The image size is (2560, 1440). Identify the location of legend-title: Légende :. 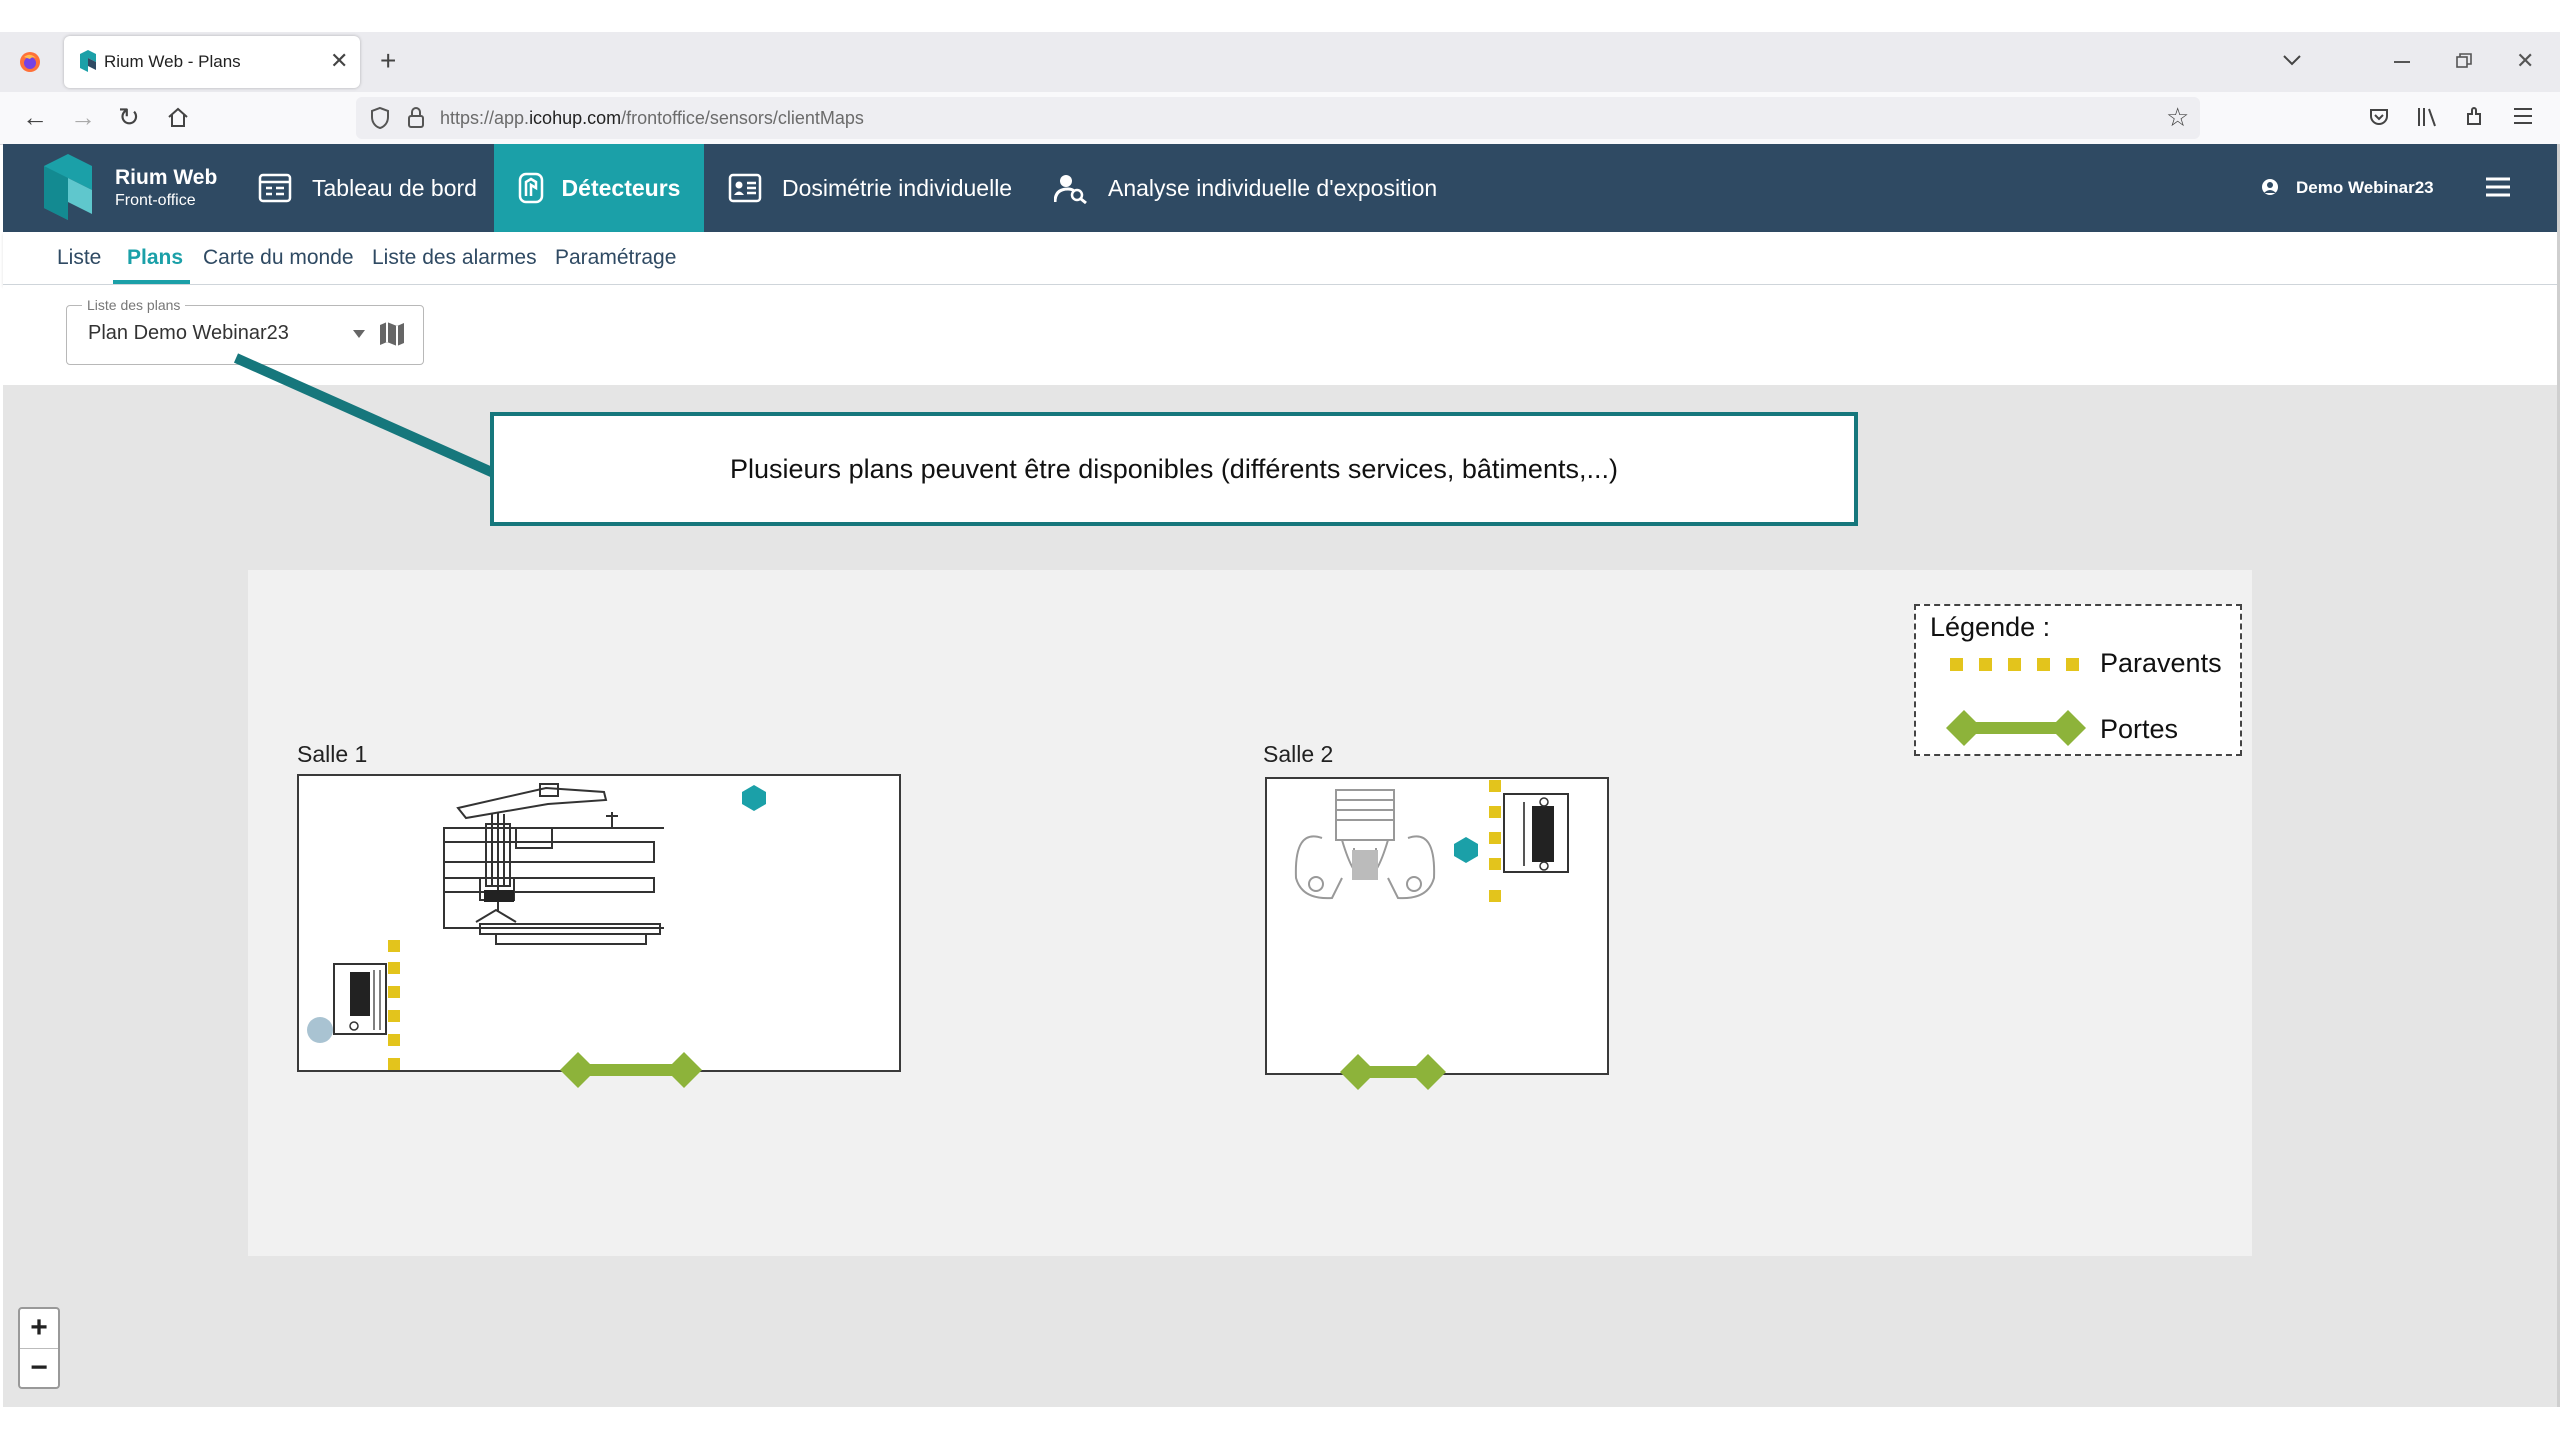
(1990, 627).